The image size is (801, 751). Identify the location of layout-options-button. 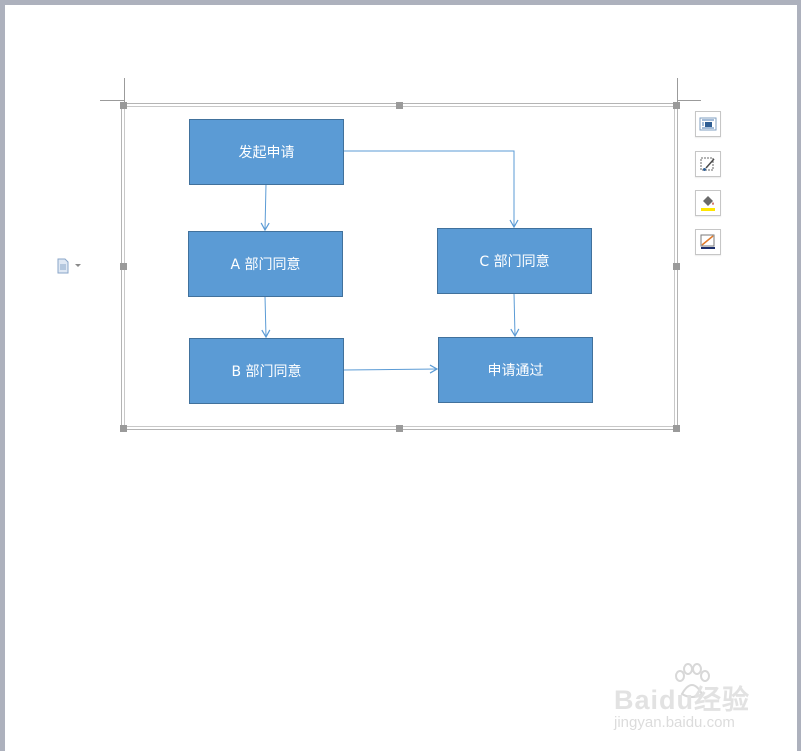
(708, 124).